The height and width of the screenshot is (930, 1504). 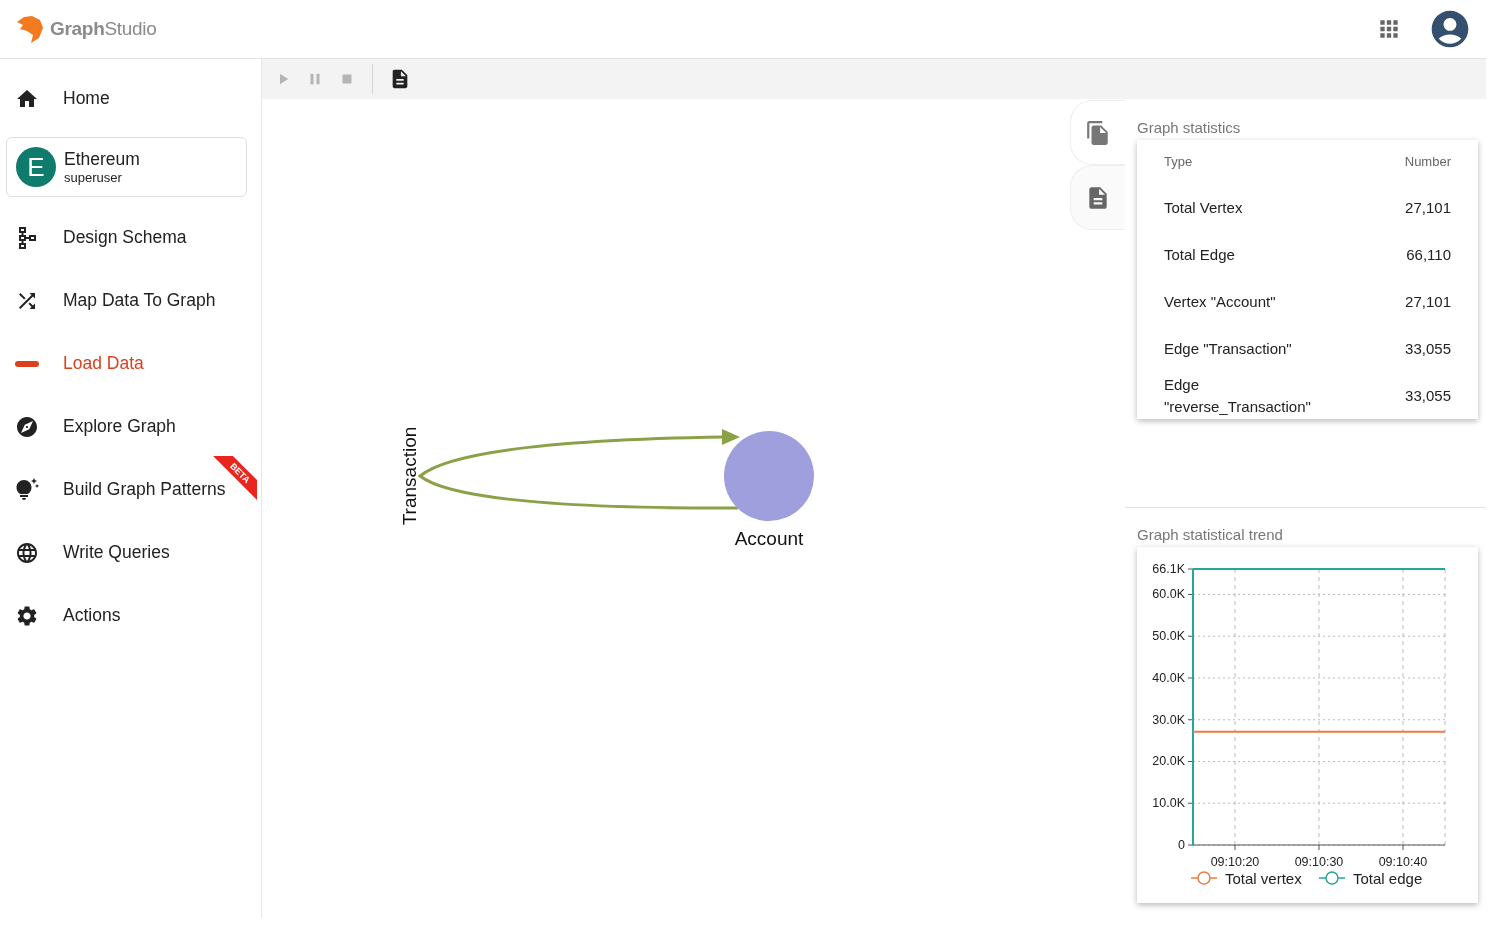 What do you see at coordinates (1237, 395) in the screenshot?
I see `table-cell-text: Edge "reverse_Transaction"` at bounding box center [1237, 395].